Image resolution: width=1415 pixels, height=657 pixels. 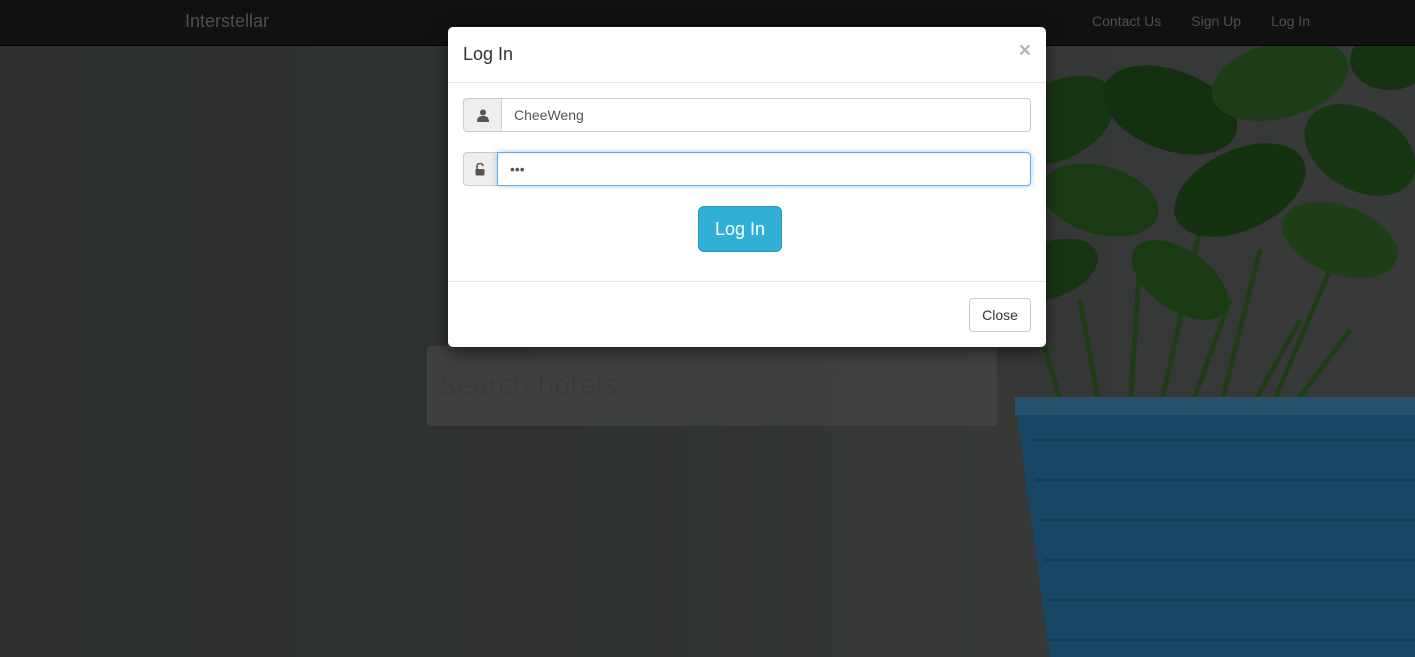 What do you see at coordinates (1025, 50) in the screenshot?
I see `close-icon: ×` at bounding box center [1025, 50].